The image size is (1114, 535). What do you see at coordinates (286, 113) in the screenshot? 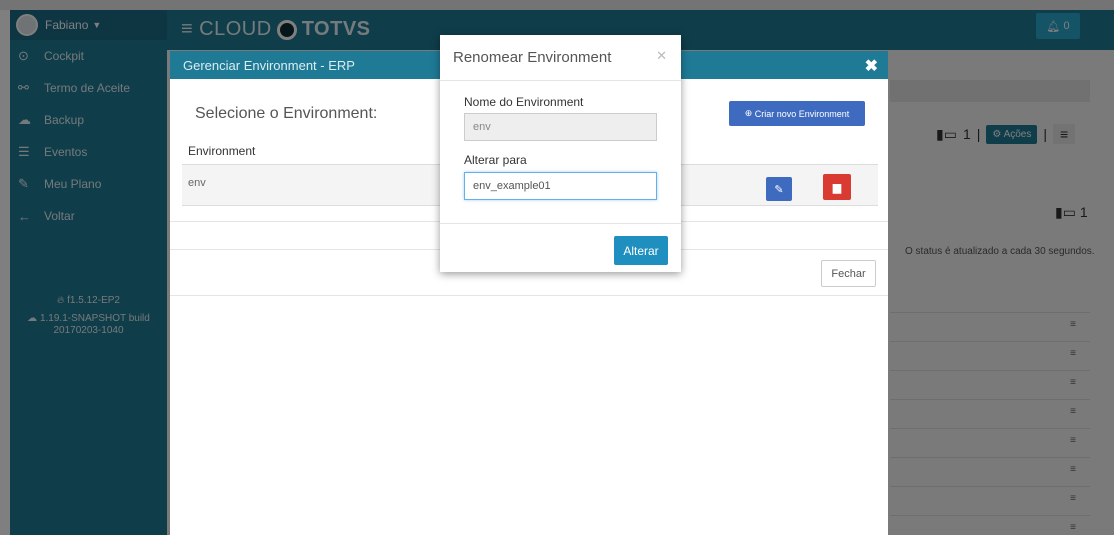
I see `select-environment-title: Selecione o Environment:` at bounding box center [286, 113].